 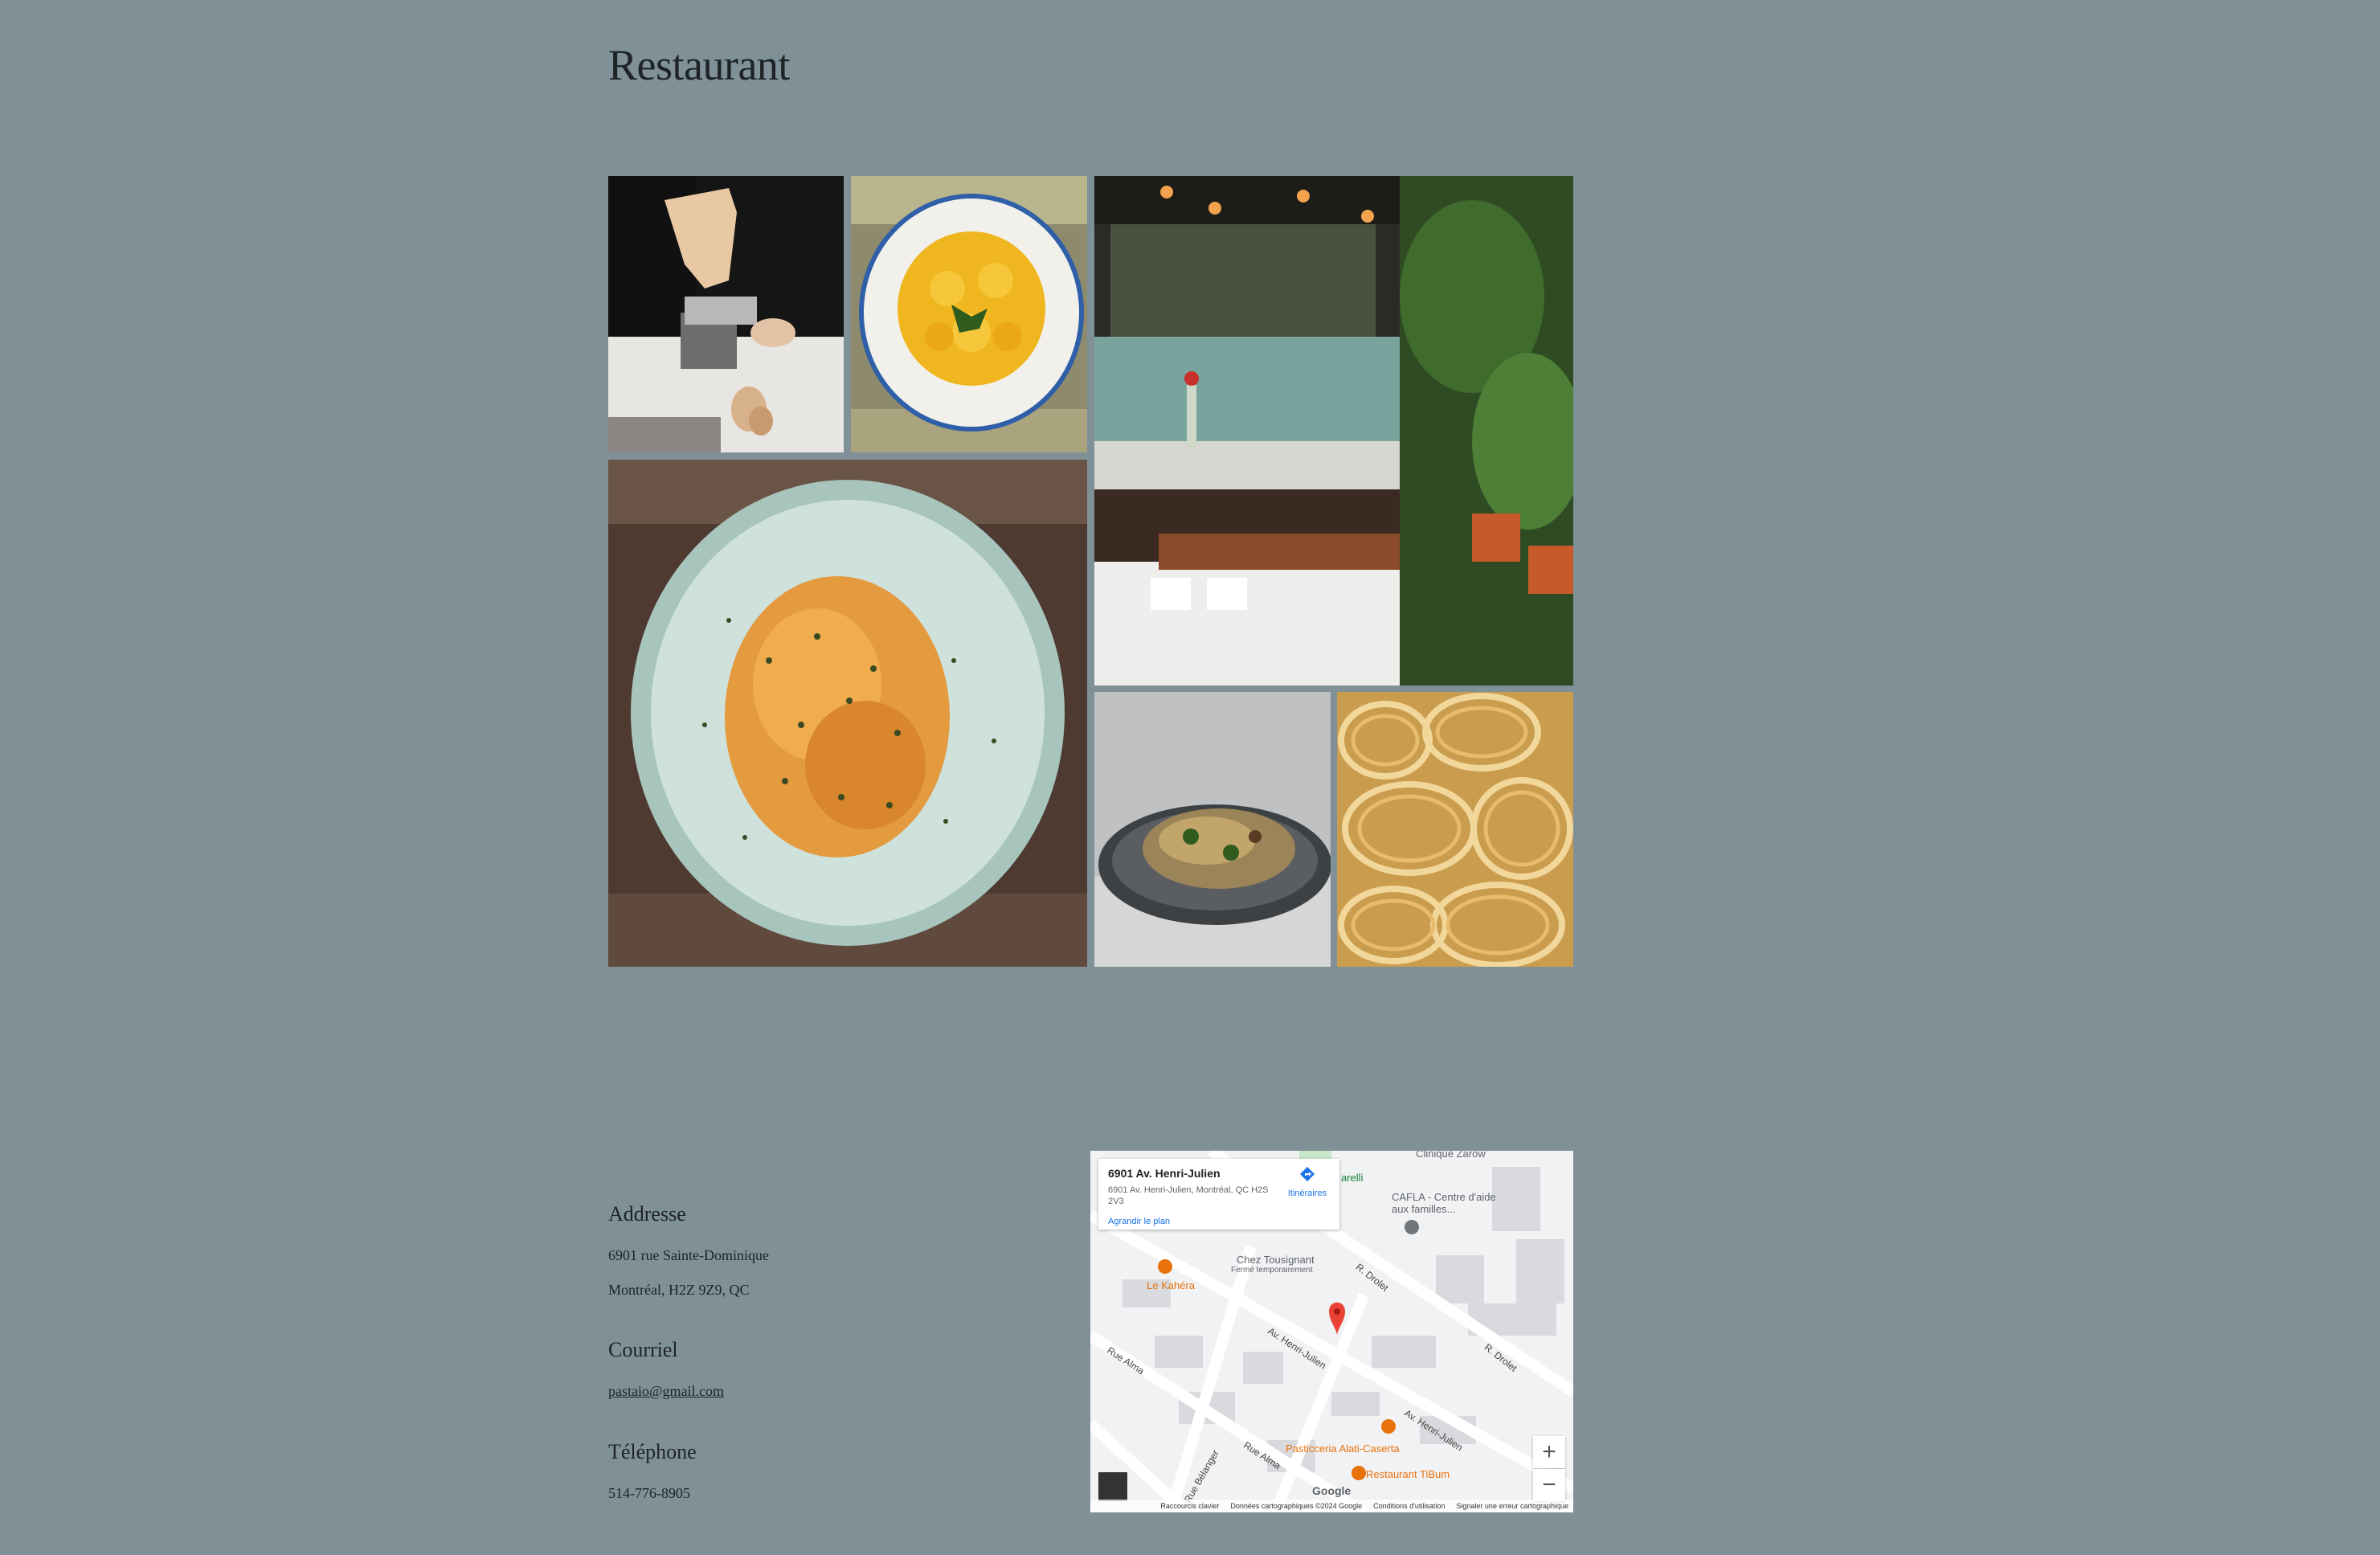 I want to click on directions-icon, so click(x=1307, y=1174).